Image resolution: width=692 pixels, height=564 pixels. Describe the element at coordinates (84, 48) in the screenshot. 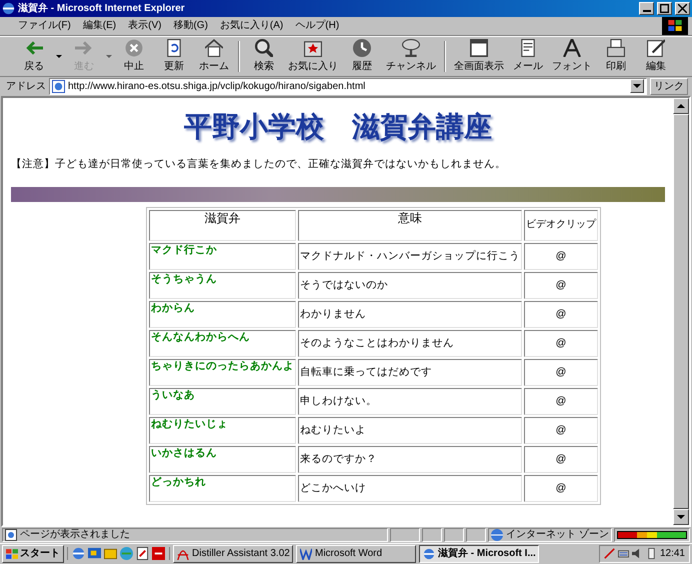

I see `forward-arrow-icon` at that location.